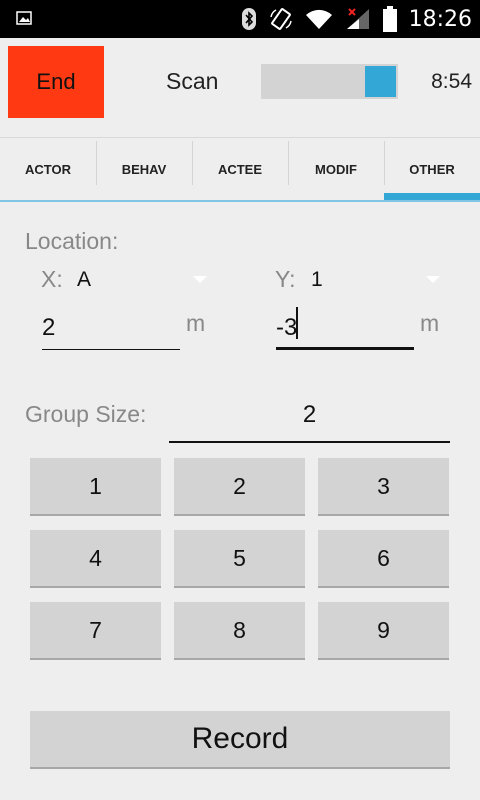 This screenshot has width=480, height=800. Describe the element at coordinates (111, 349) in the screenshot. I see `x-input-underline` at that location.